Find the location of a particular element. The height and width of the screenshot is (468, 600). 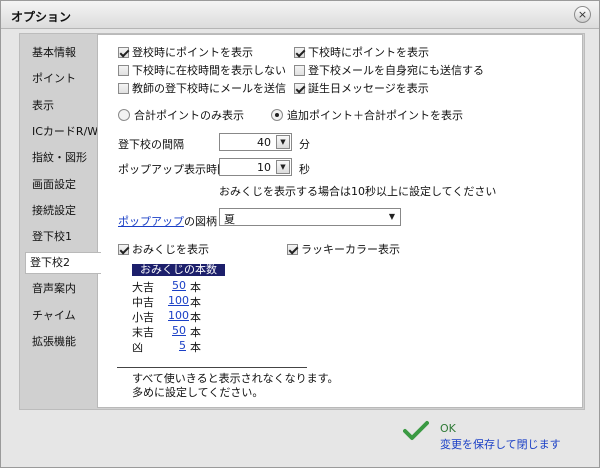

ok-description: 変更を保存して閉じます is located at coordinates (500, 444).